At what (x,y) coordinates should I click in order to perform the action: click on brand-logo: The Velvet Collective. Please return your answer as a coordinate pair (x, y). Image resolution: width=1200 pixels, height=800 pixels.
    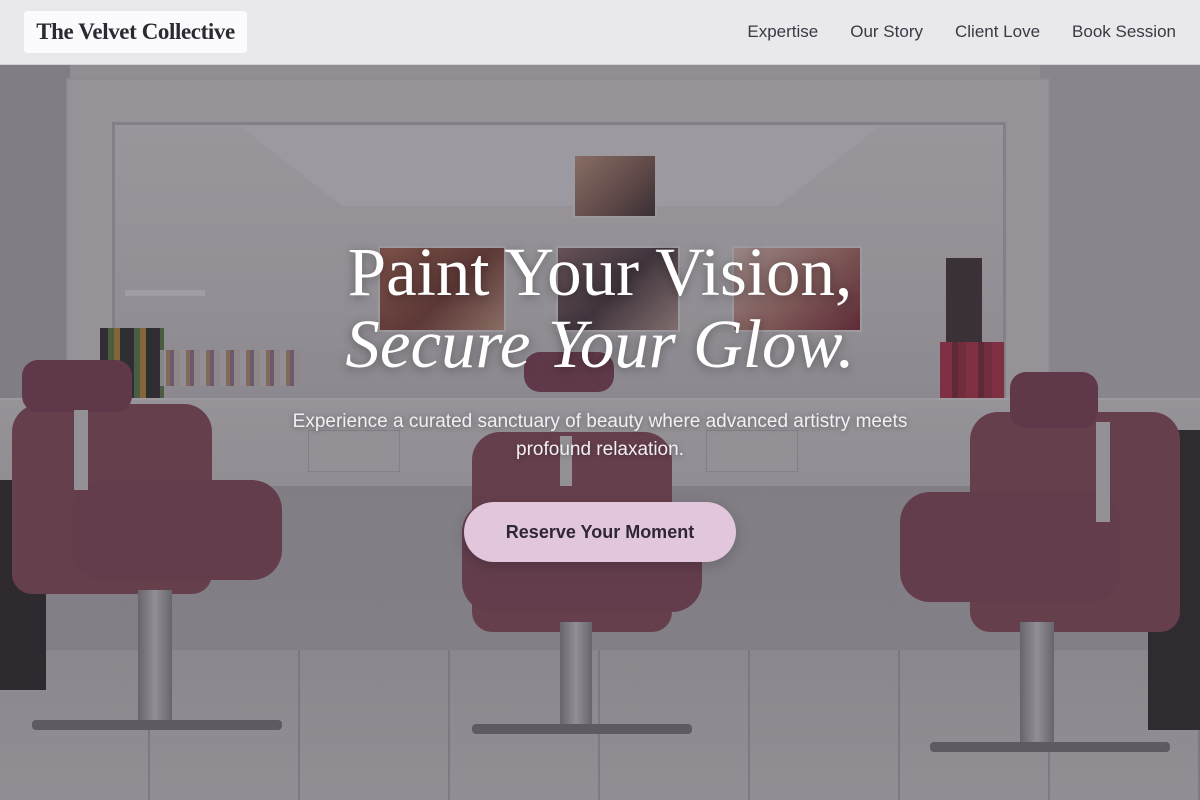
    Looking at the image, I should click on (135, 32).